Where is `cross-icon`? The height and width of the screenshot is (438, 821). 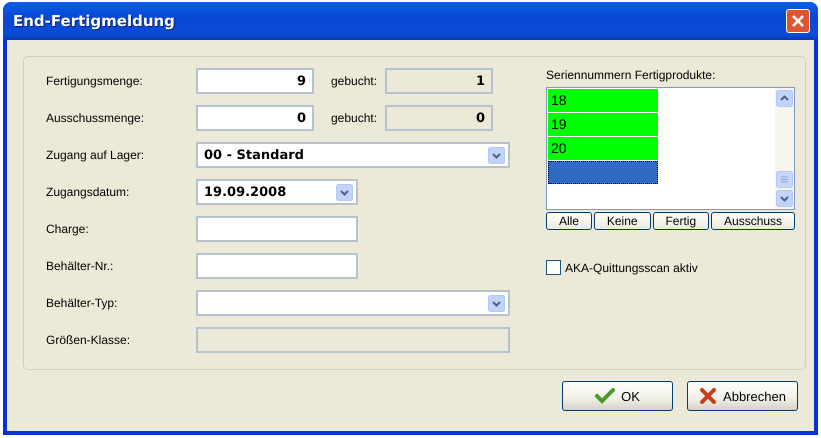
cross-icon is located at coordinates (708, 396).